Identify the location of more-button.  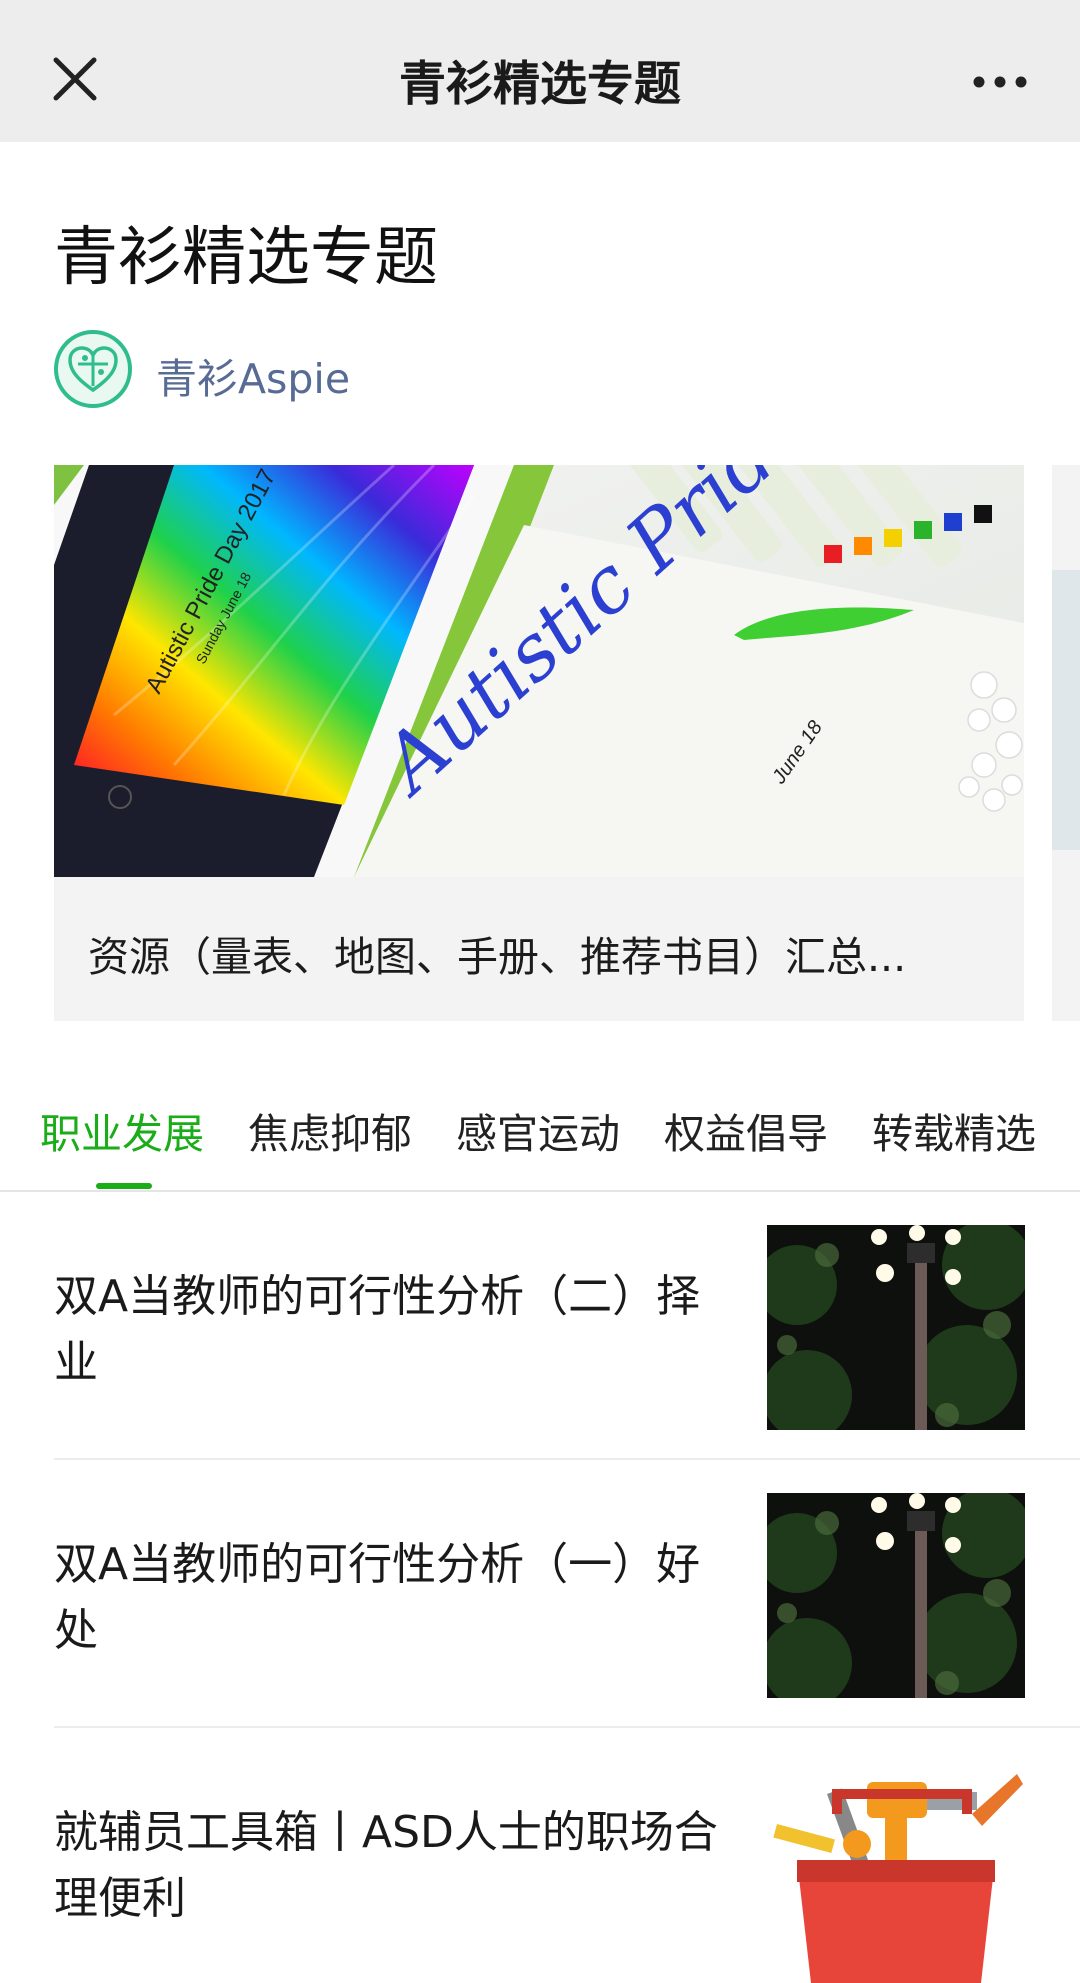
(1000, 80).